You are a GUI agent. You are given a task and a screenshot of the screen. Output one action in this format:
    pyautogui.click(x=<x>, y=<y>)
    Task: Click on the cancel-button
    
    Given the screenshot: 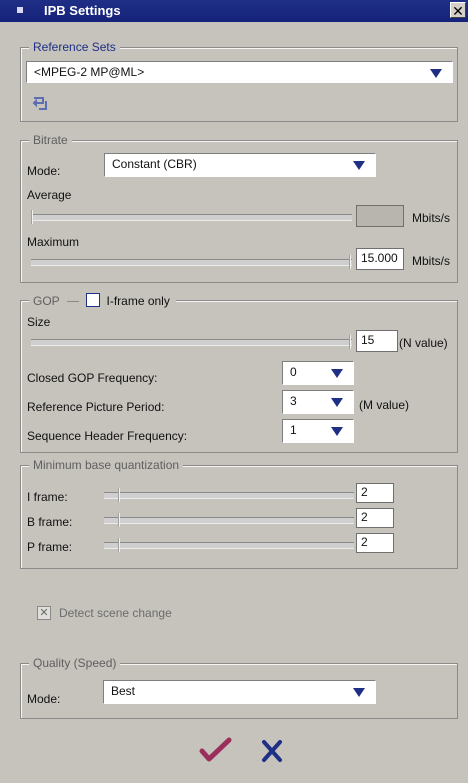 What is the action you would take?
    pyautogui.click(x=272, y=751)
    